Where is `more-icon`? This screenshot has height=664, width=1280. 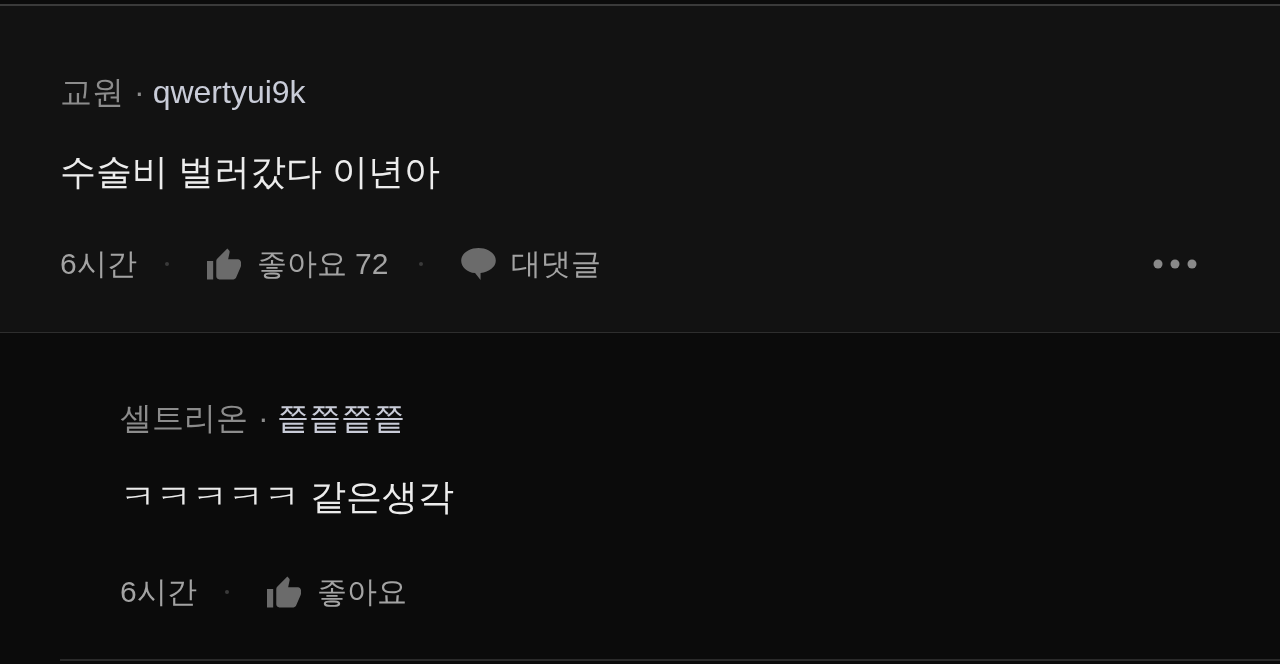
more-icon is located at coordinates (1175, 264).